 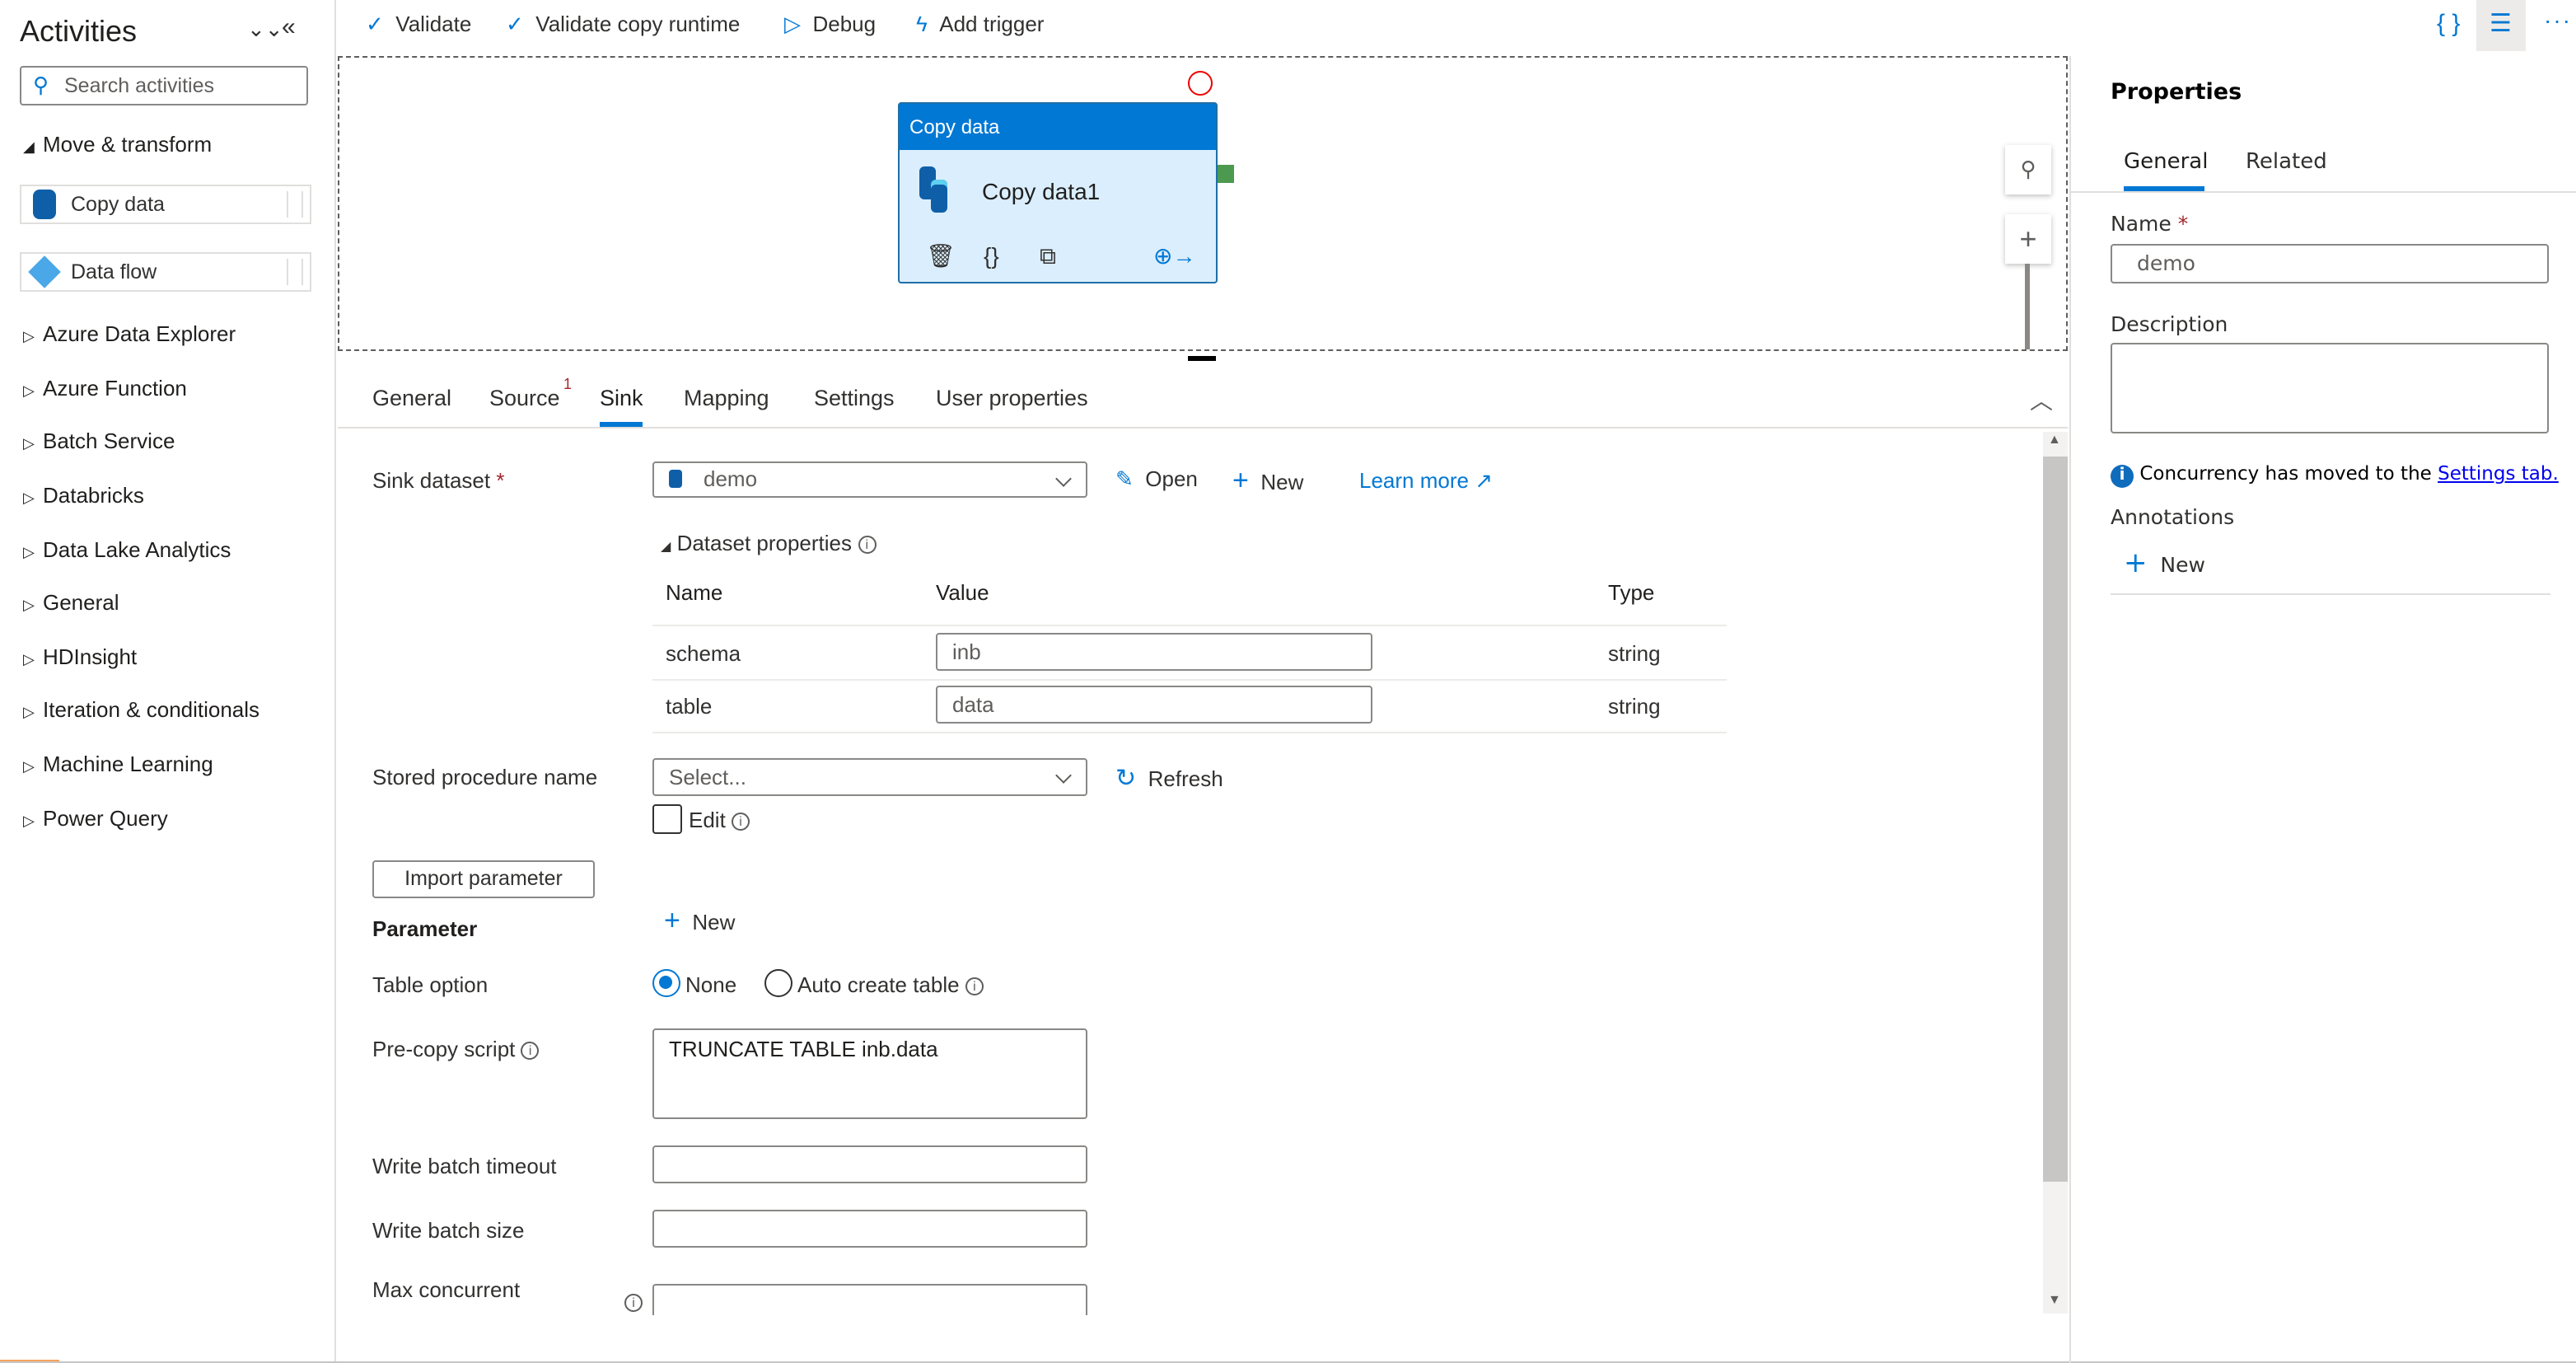 I want to click on edit-checkbox, so click(x=667, y=819).